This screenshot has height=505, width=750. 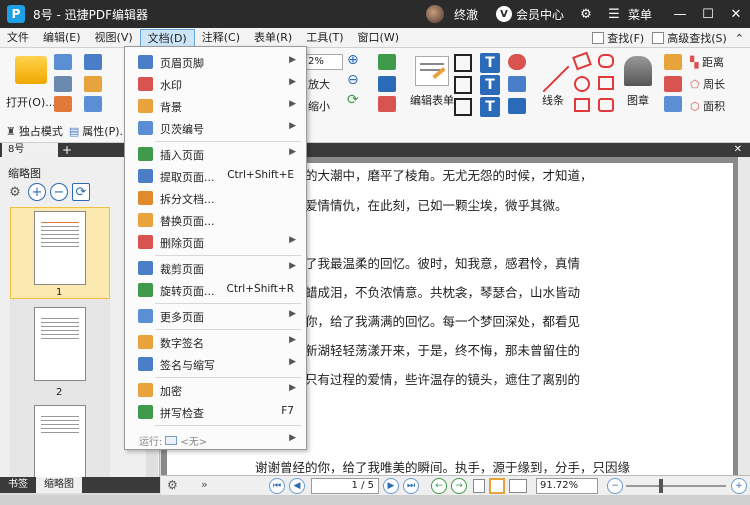 What do you see at coordinates (37, 192) in the screenshot?
I see `thumbnail-zoom-in-icon: +` at bounding box center [37, 192].